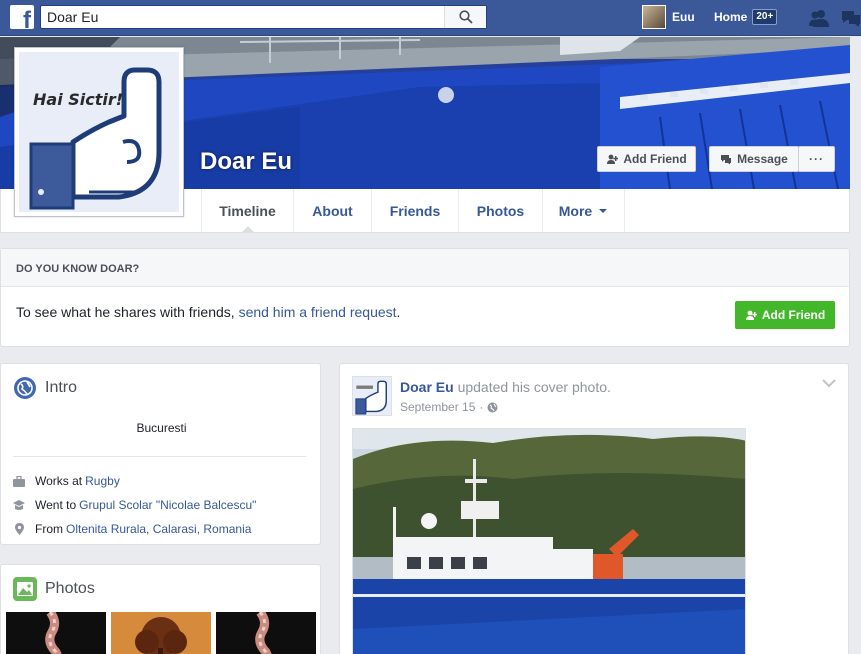 The height and width of the screenshot is (654, 861). What do you see at coordinates (398, 312) in the screenshot?
I see `do-you-know-period: .` at bounding box center [398, 312].